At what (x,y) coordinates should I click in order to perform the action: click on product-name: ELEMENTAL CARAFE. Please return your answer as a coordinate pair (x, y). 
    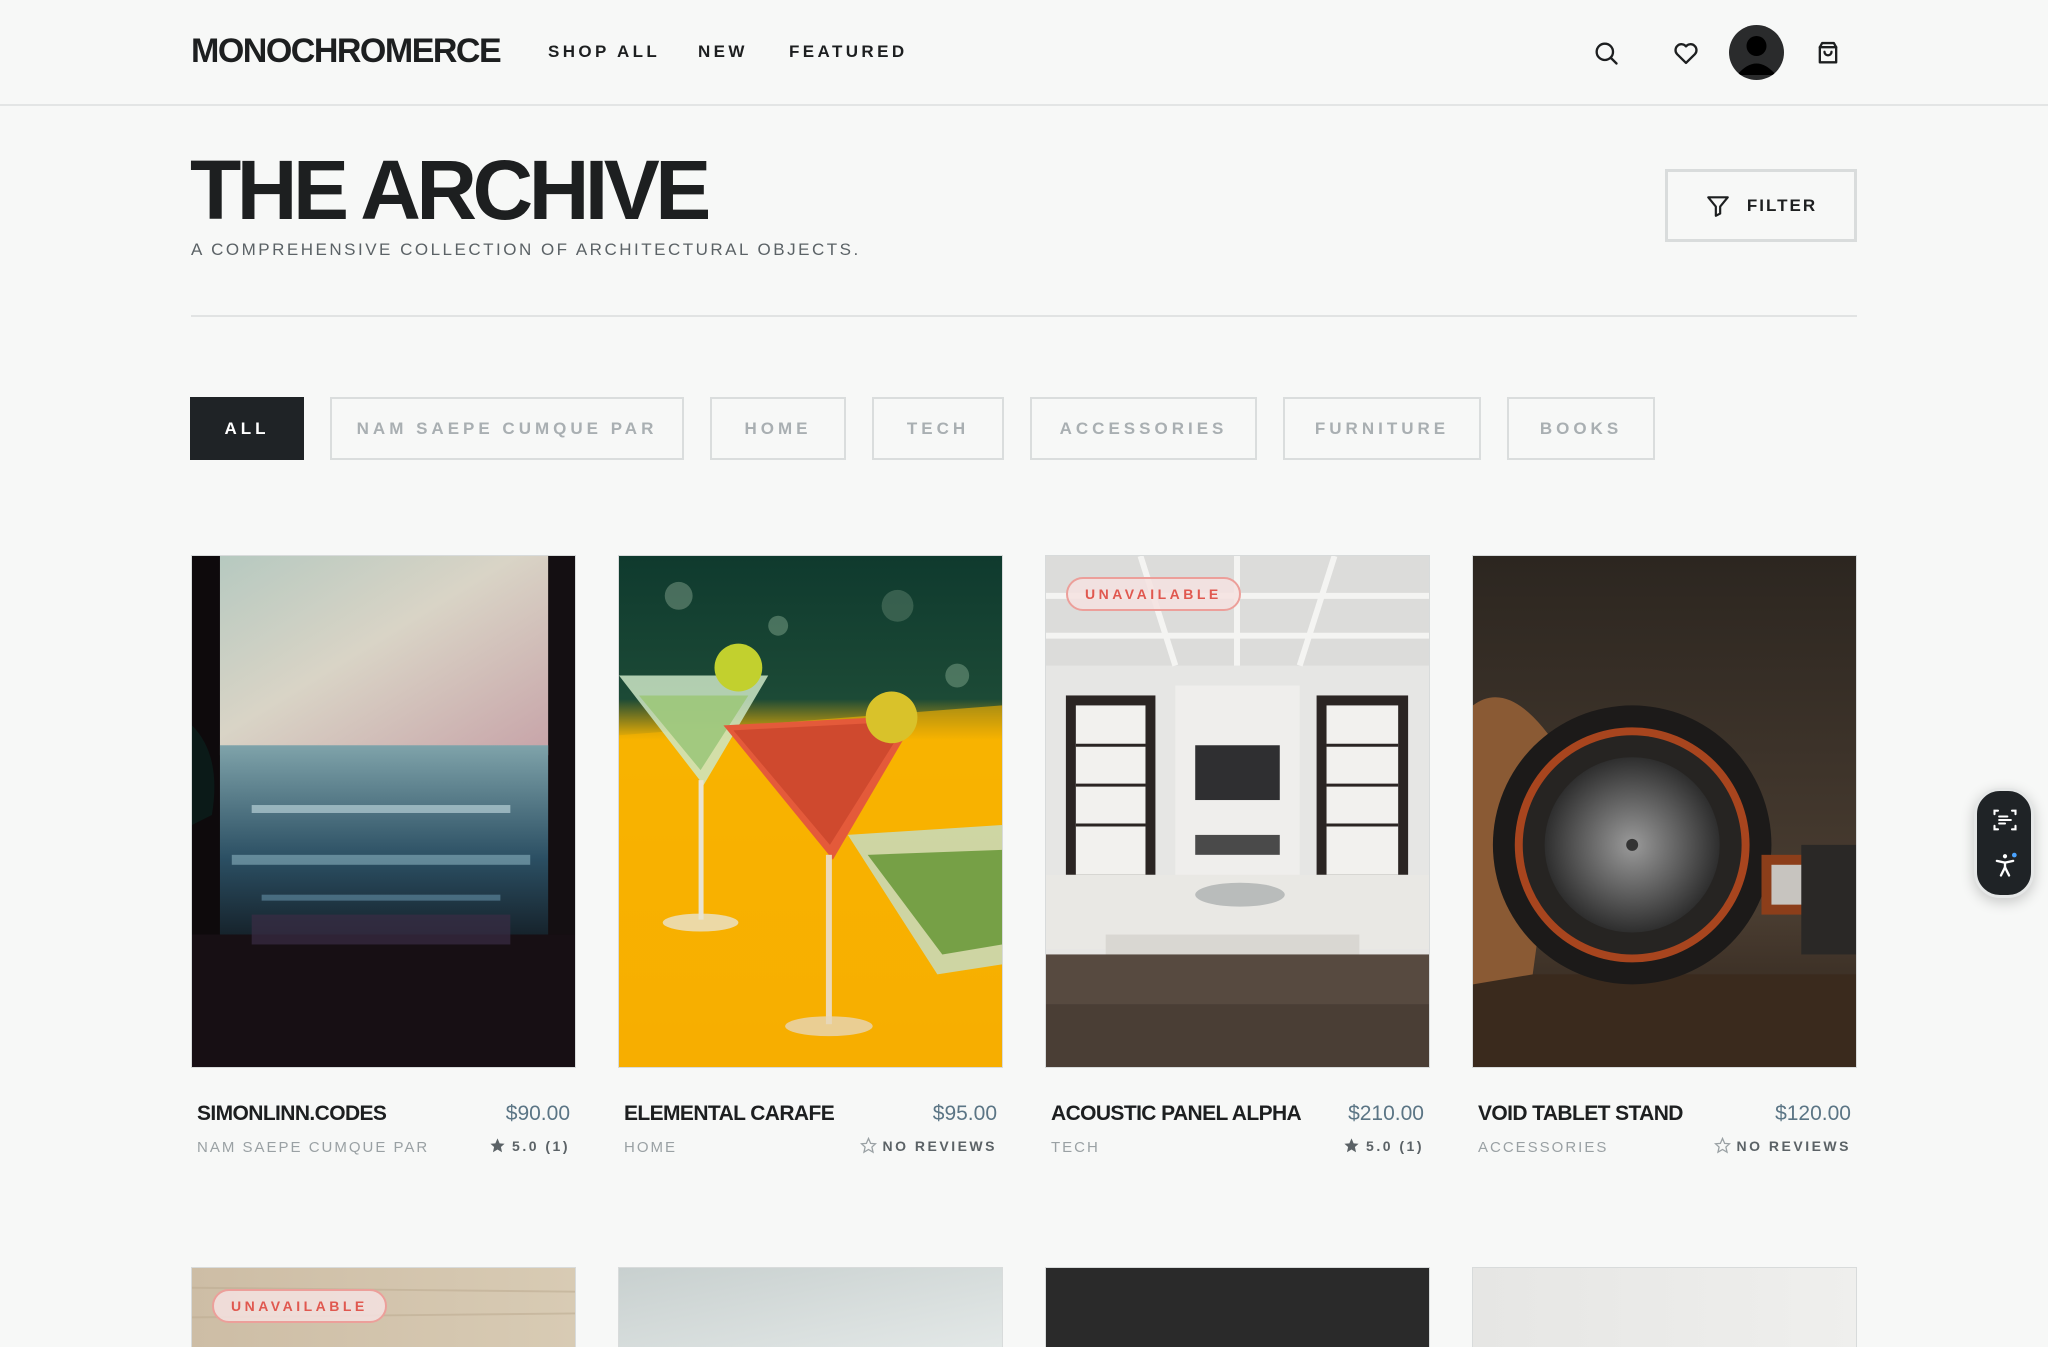
    Looking at the image, I should click on (729, 1114).